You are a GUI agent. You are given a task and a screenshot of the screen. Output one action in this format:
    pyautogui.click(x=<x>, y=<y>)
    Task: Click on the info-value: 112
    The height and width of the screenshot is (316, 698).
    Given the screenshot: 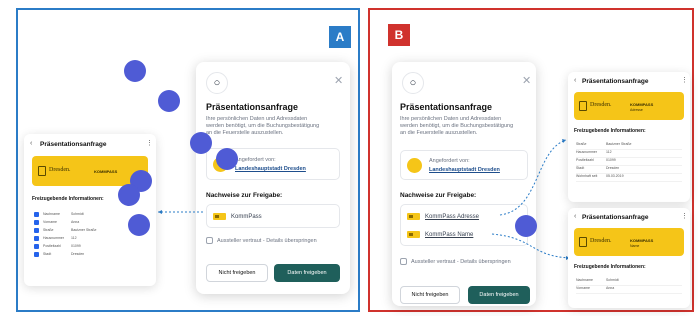 What is the action you would take?
    pyautogui.click(x=74, y=238)
    